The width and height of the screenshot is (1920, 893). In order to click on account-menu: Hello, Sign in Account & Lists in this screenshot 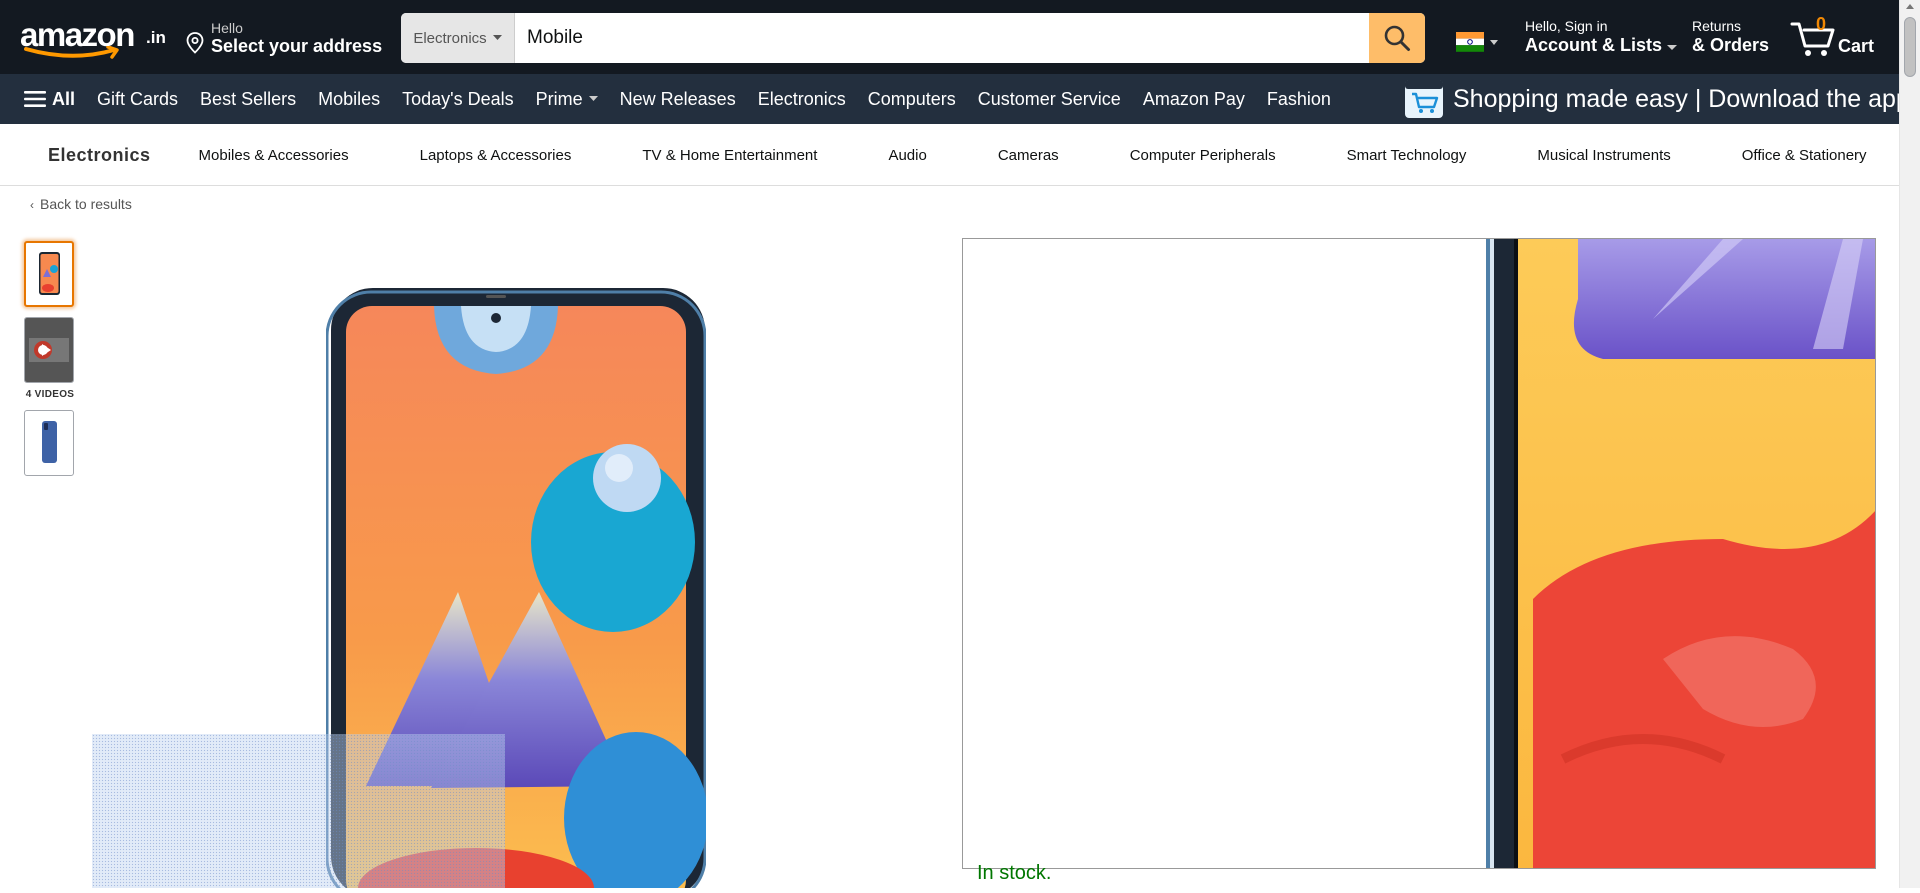, I will do `click(1601, 37)`.